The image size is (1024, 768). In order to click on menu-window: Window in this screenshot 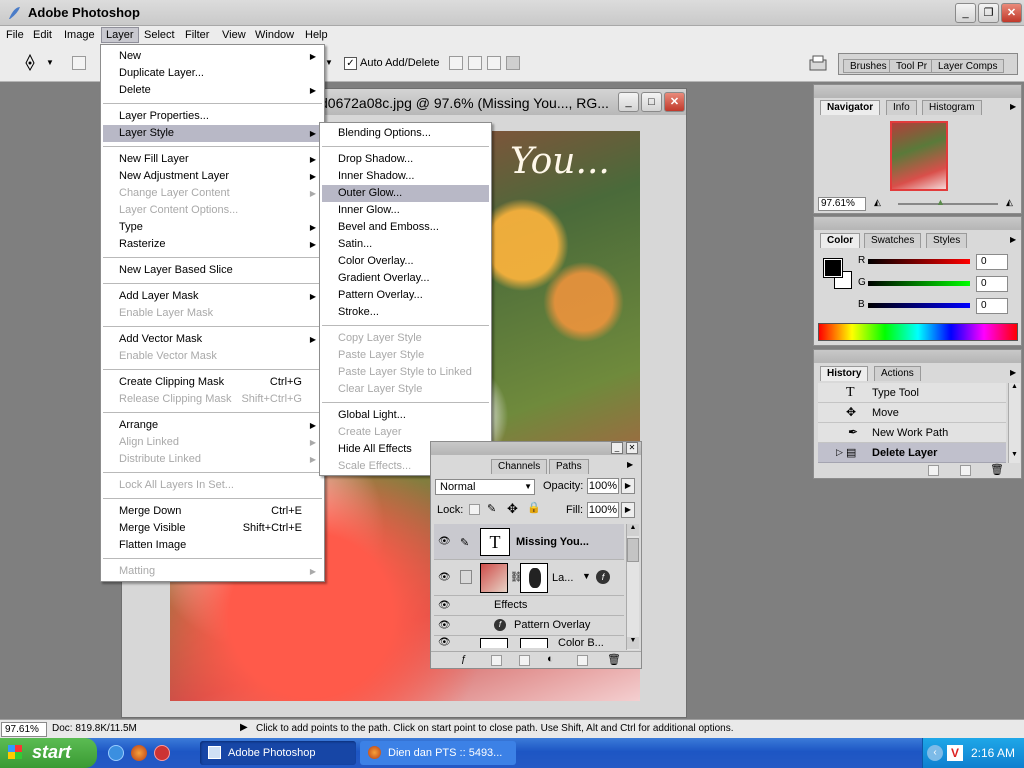, I will do `click(274, 35)`.